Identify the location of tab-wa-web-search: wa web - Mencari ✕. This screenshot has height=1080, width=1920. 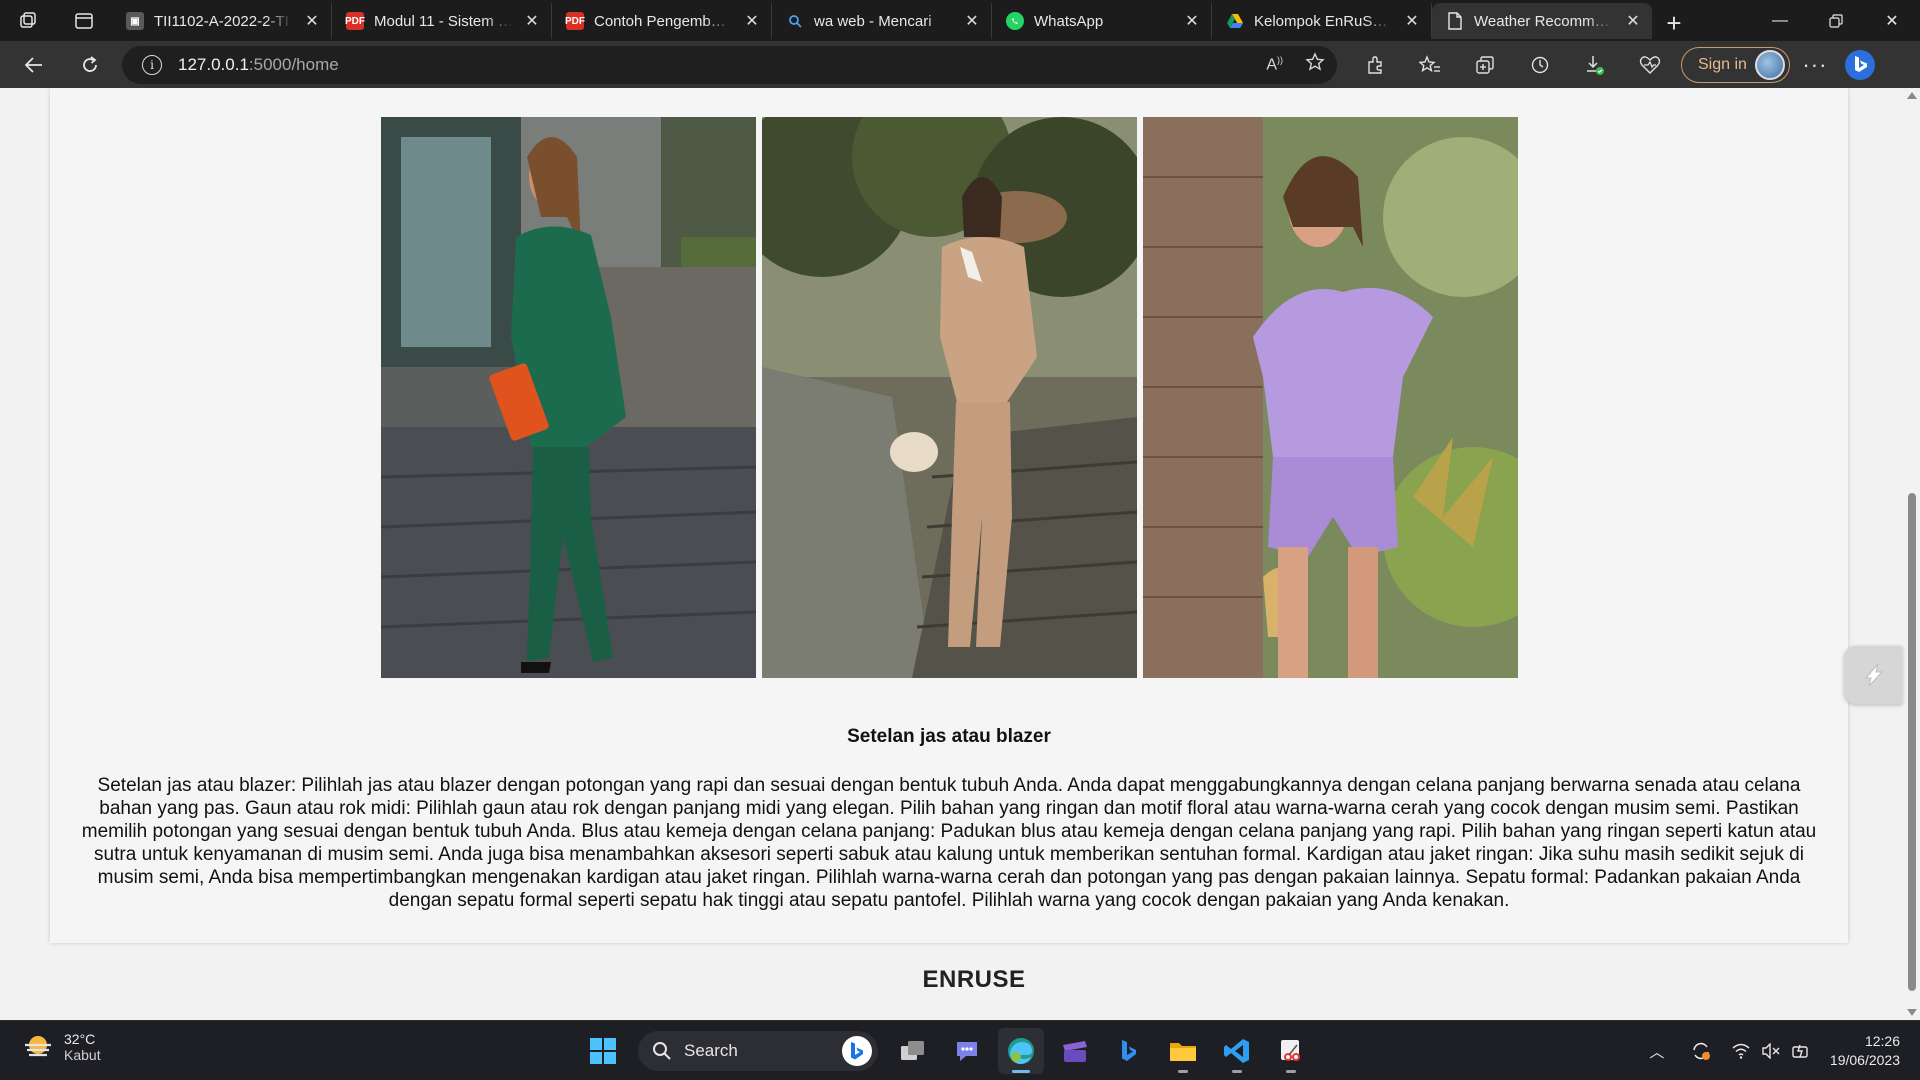
(882, 21).